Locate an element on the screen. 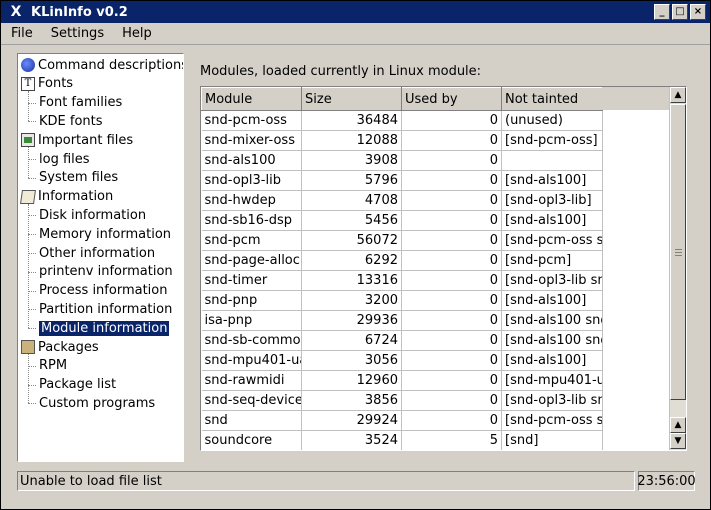 The image size is (711, 510). tree-category: Command descriptions is located at coordinates (102, 65).